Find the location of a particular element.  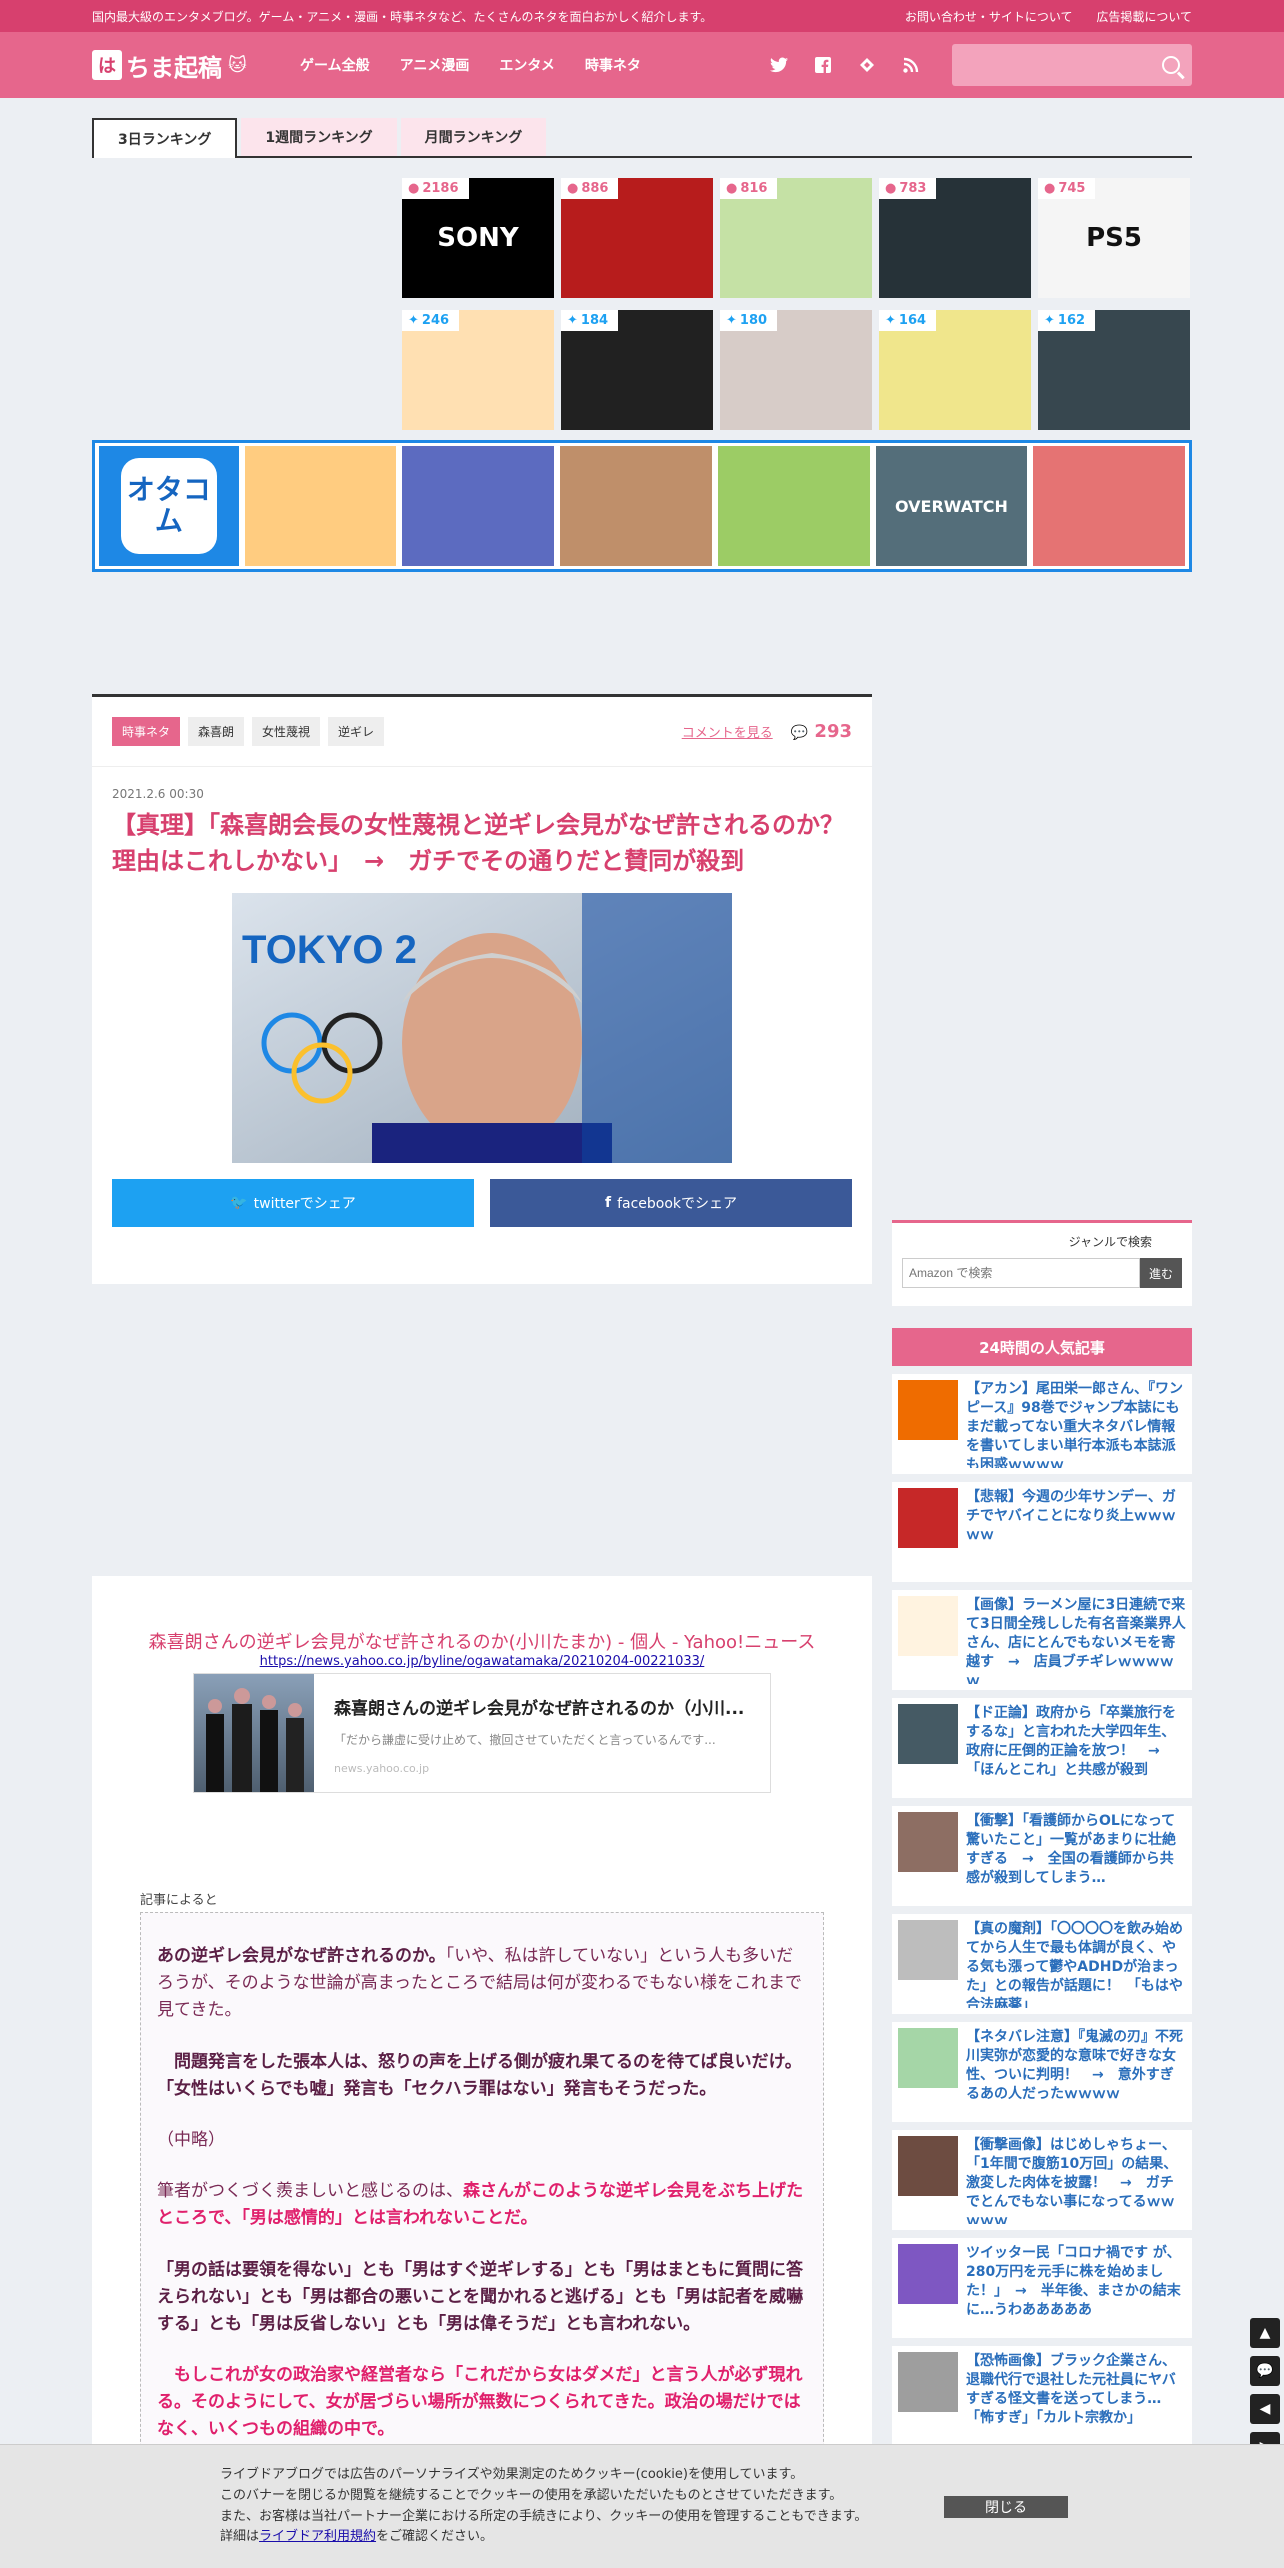

nav-entame: エンタメ is located at coordinates (527, 65).